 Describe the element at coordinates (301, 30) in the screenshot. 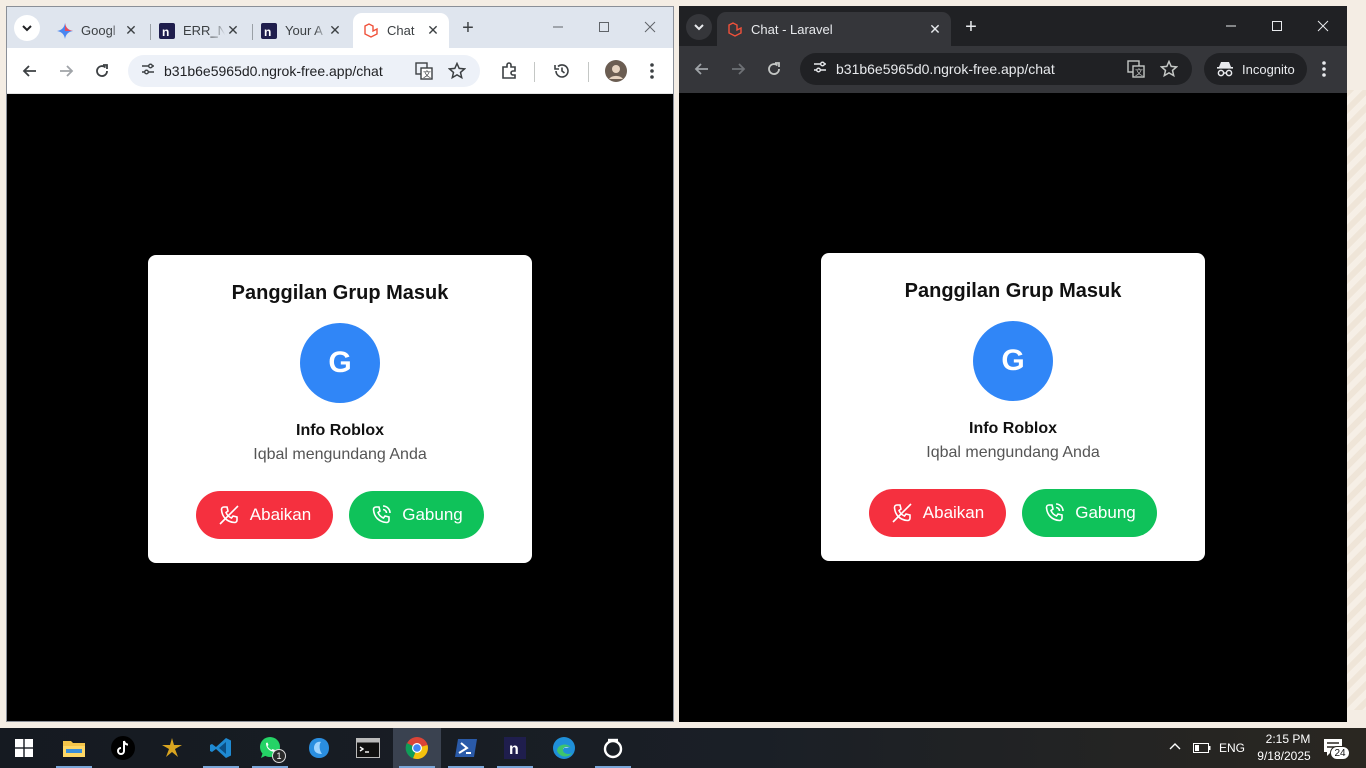

I see `tab-your-account: n Your A ✕` at that location.